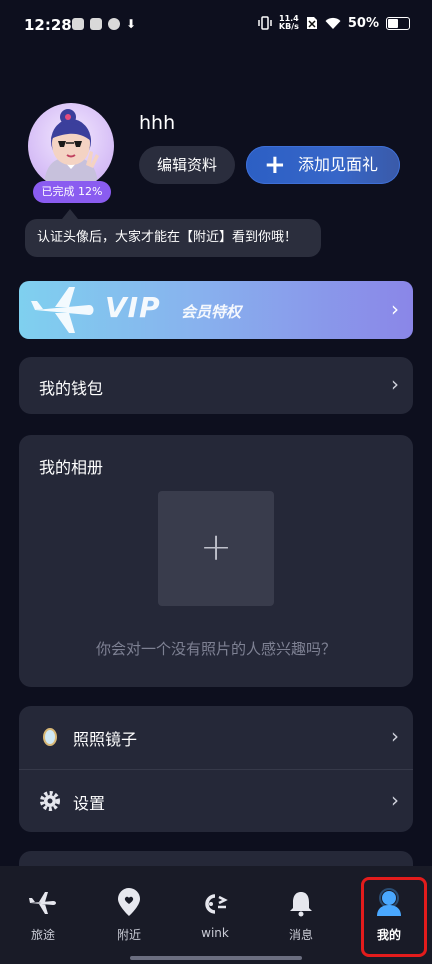  What do you see at coordinates (70, 214) in the screenshot?
I see `tooltip-arrow` at bounding box center [70, 214].